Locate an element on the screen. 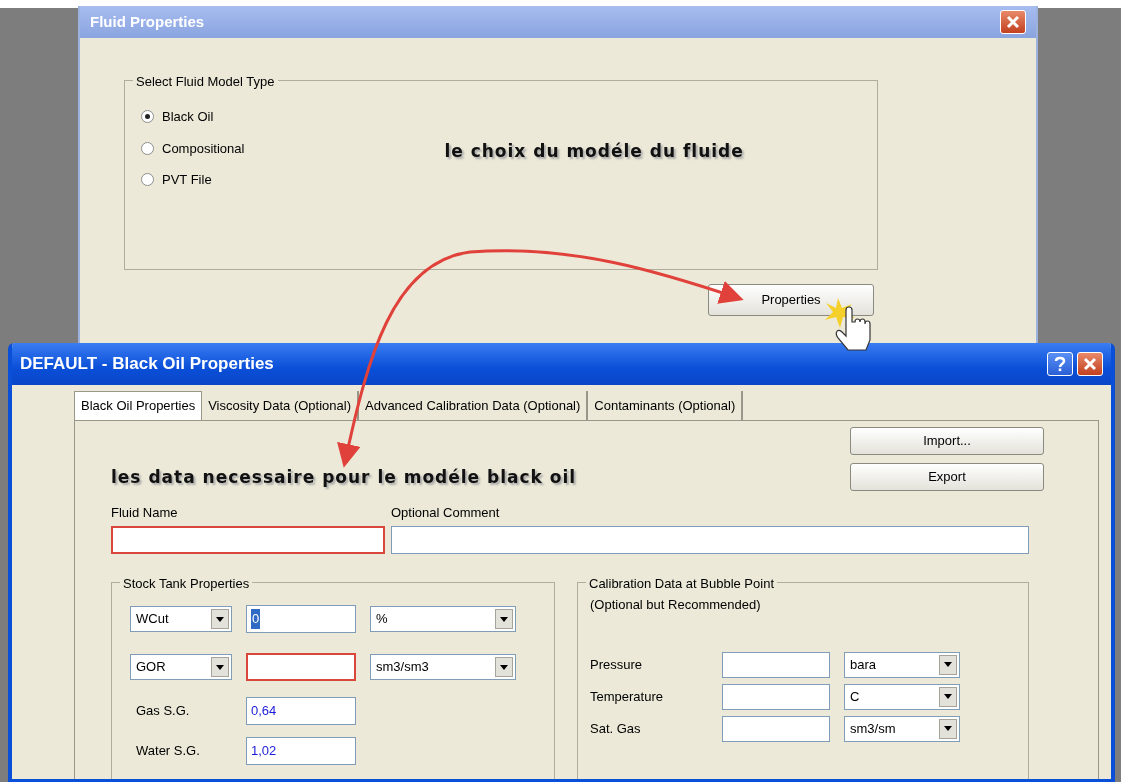 The image size is (1121, 782). field-label: Optional Comment is located at coordinates (445, 512).